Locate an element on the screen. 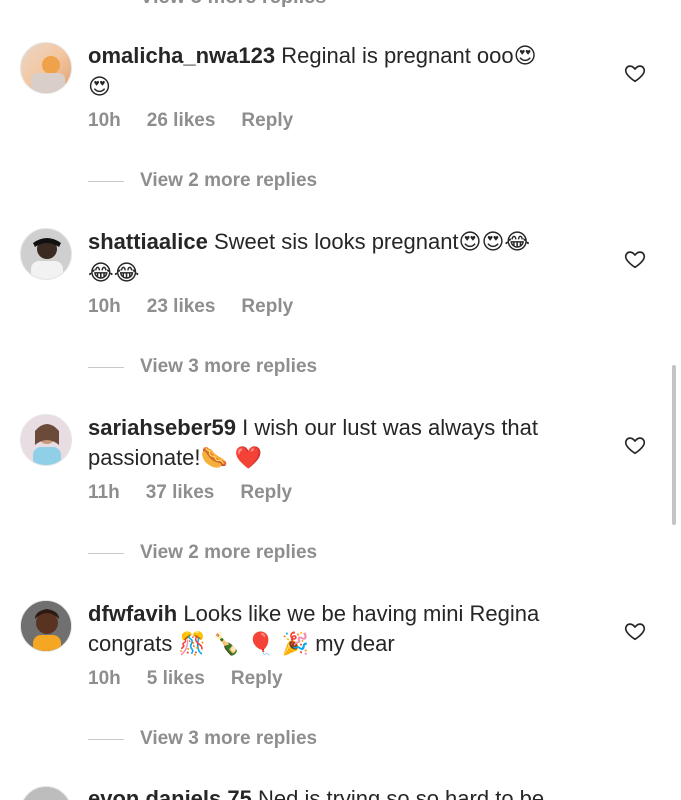 The width and height of the screenshot is (681, 800). scrollbar is located at coordinates (674, 445).